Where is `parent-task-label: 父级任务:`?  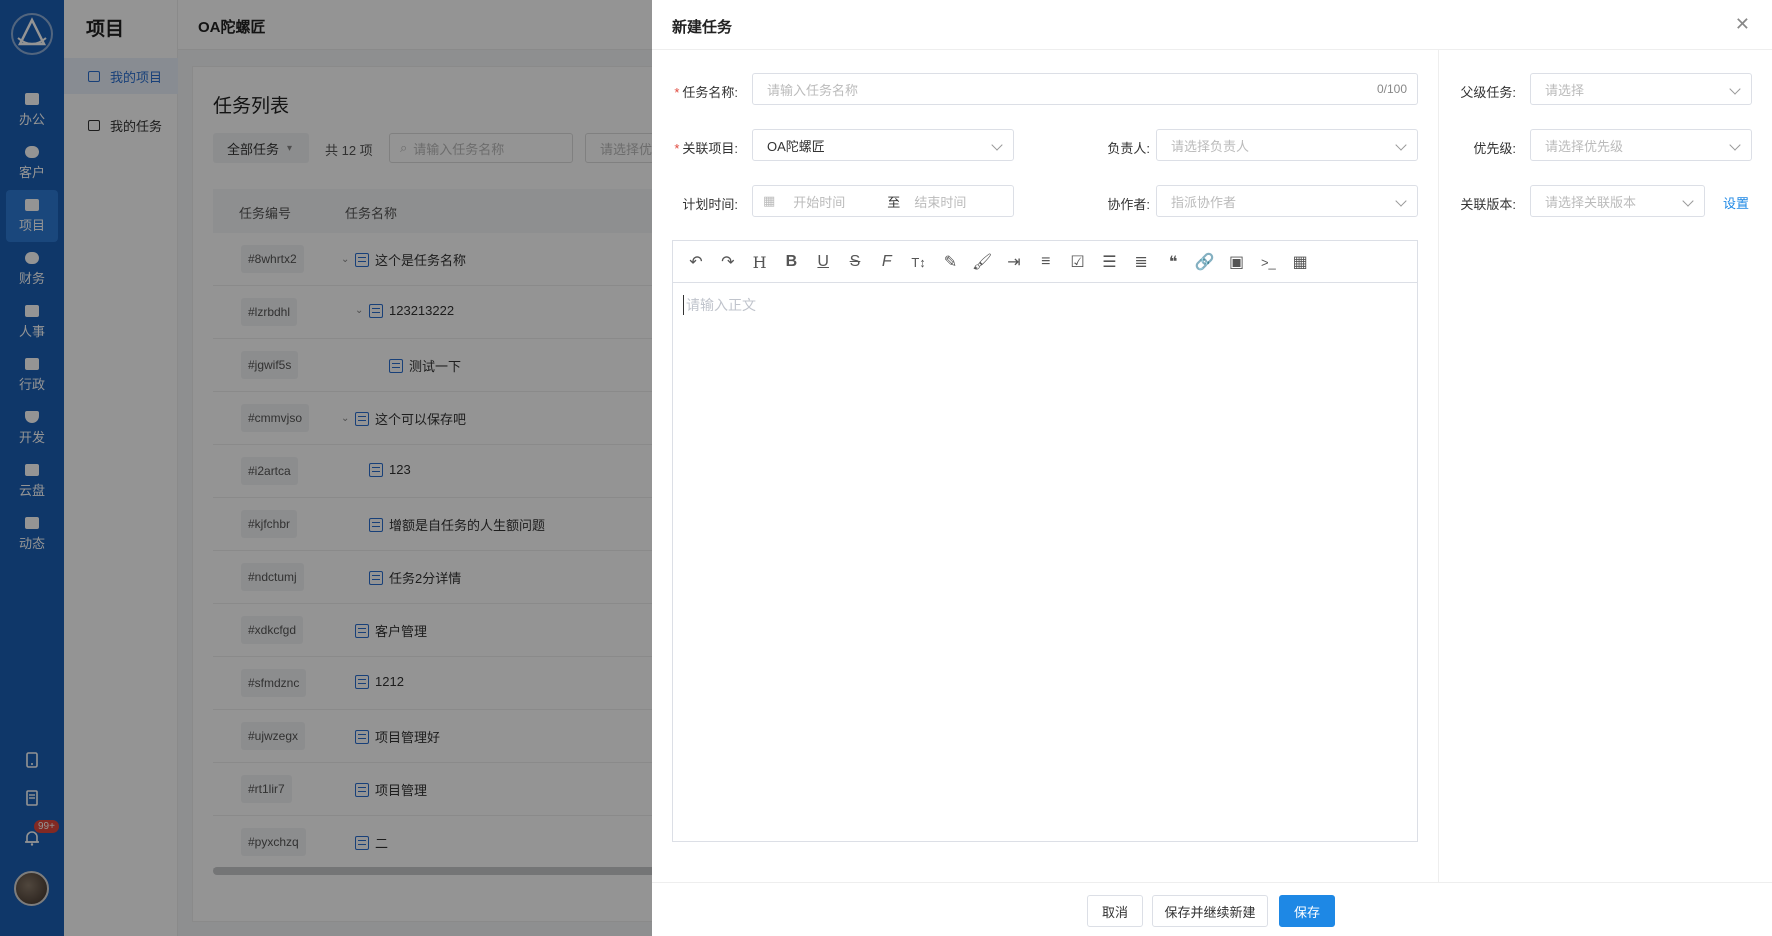
parent-task-label: 父级任务: is located at coordinates (1488, 92).